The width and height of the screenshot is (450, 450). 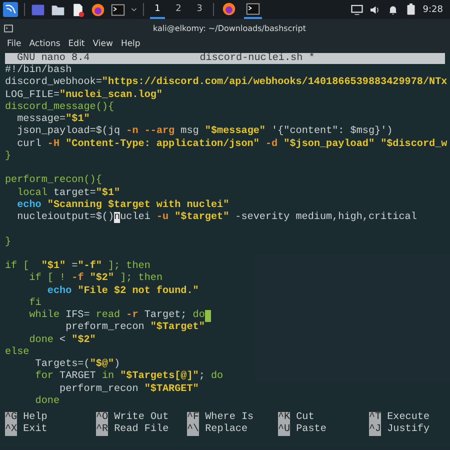 I want to click on shortcut-label: Justify, so click(x=408, y=430).